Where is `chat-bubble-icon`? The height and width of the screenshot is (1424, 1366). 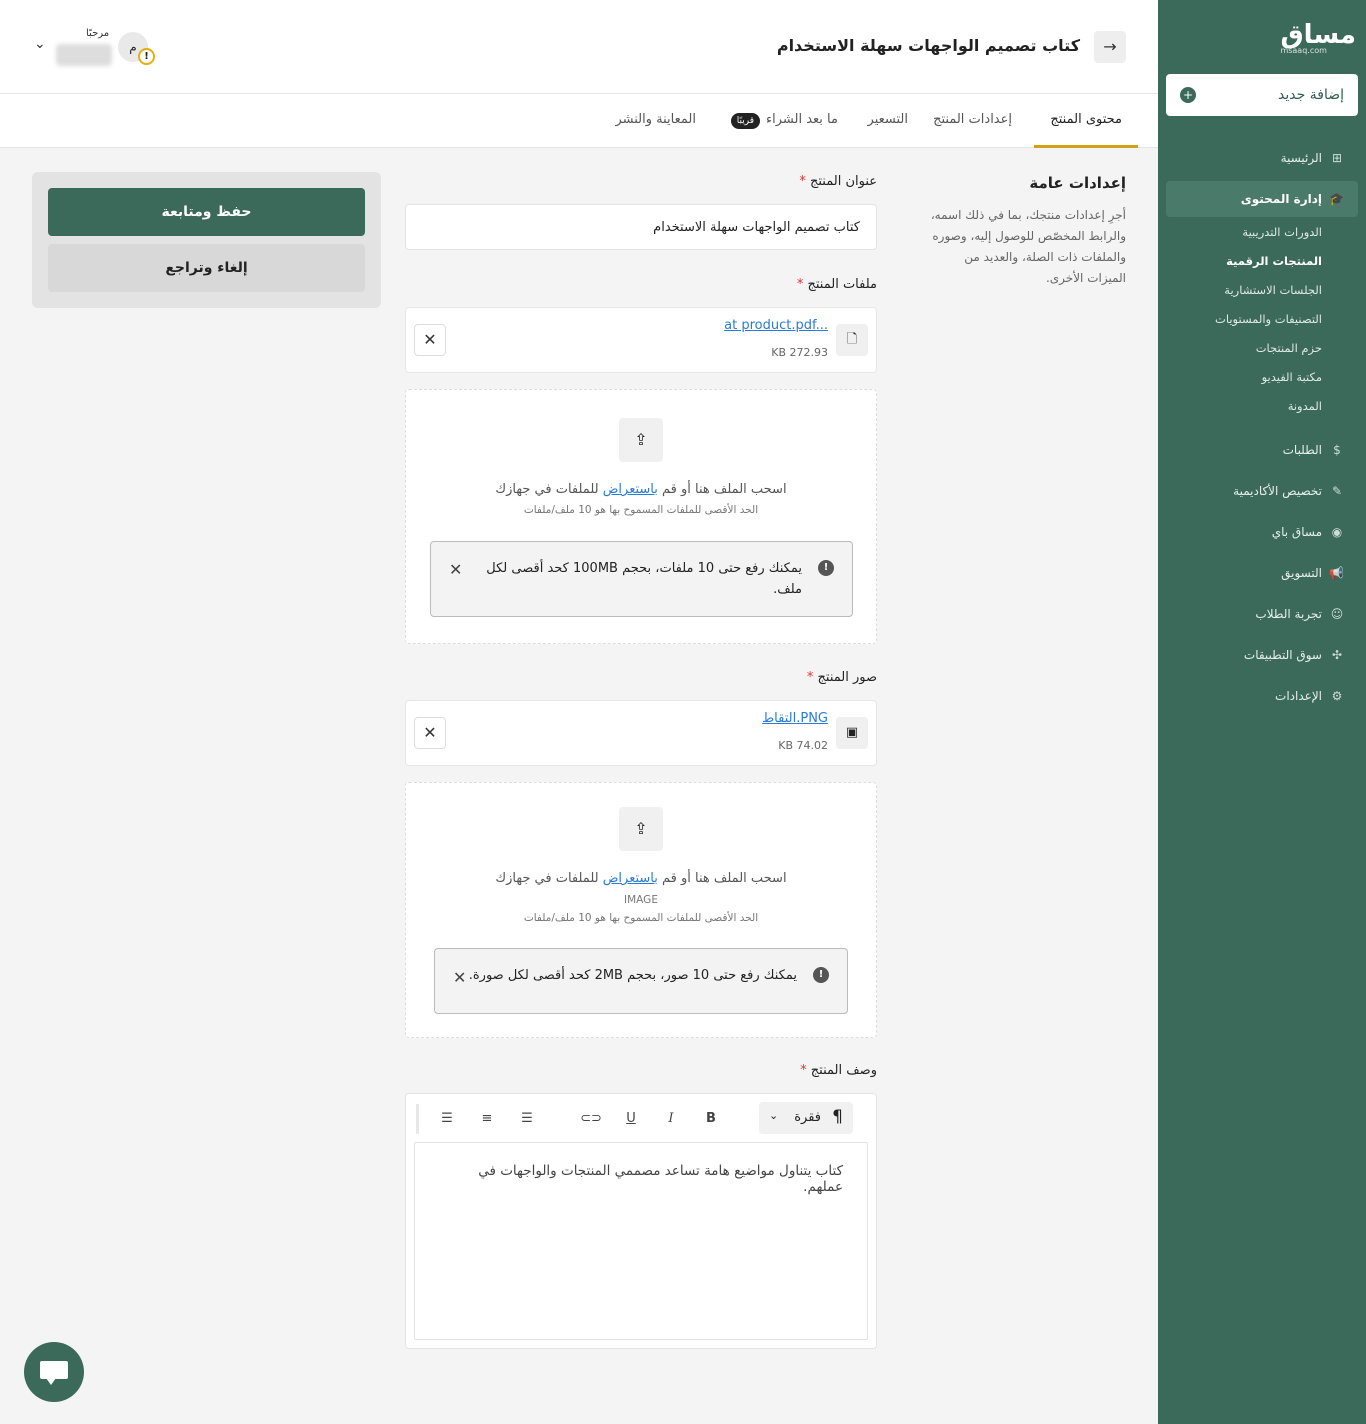 chat-bubble-icon is located at coordinates (54, 1370).